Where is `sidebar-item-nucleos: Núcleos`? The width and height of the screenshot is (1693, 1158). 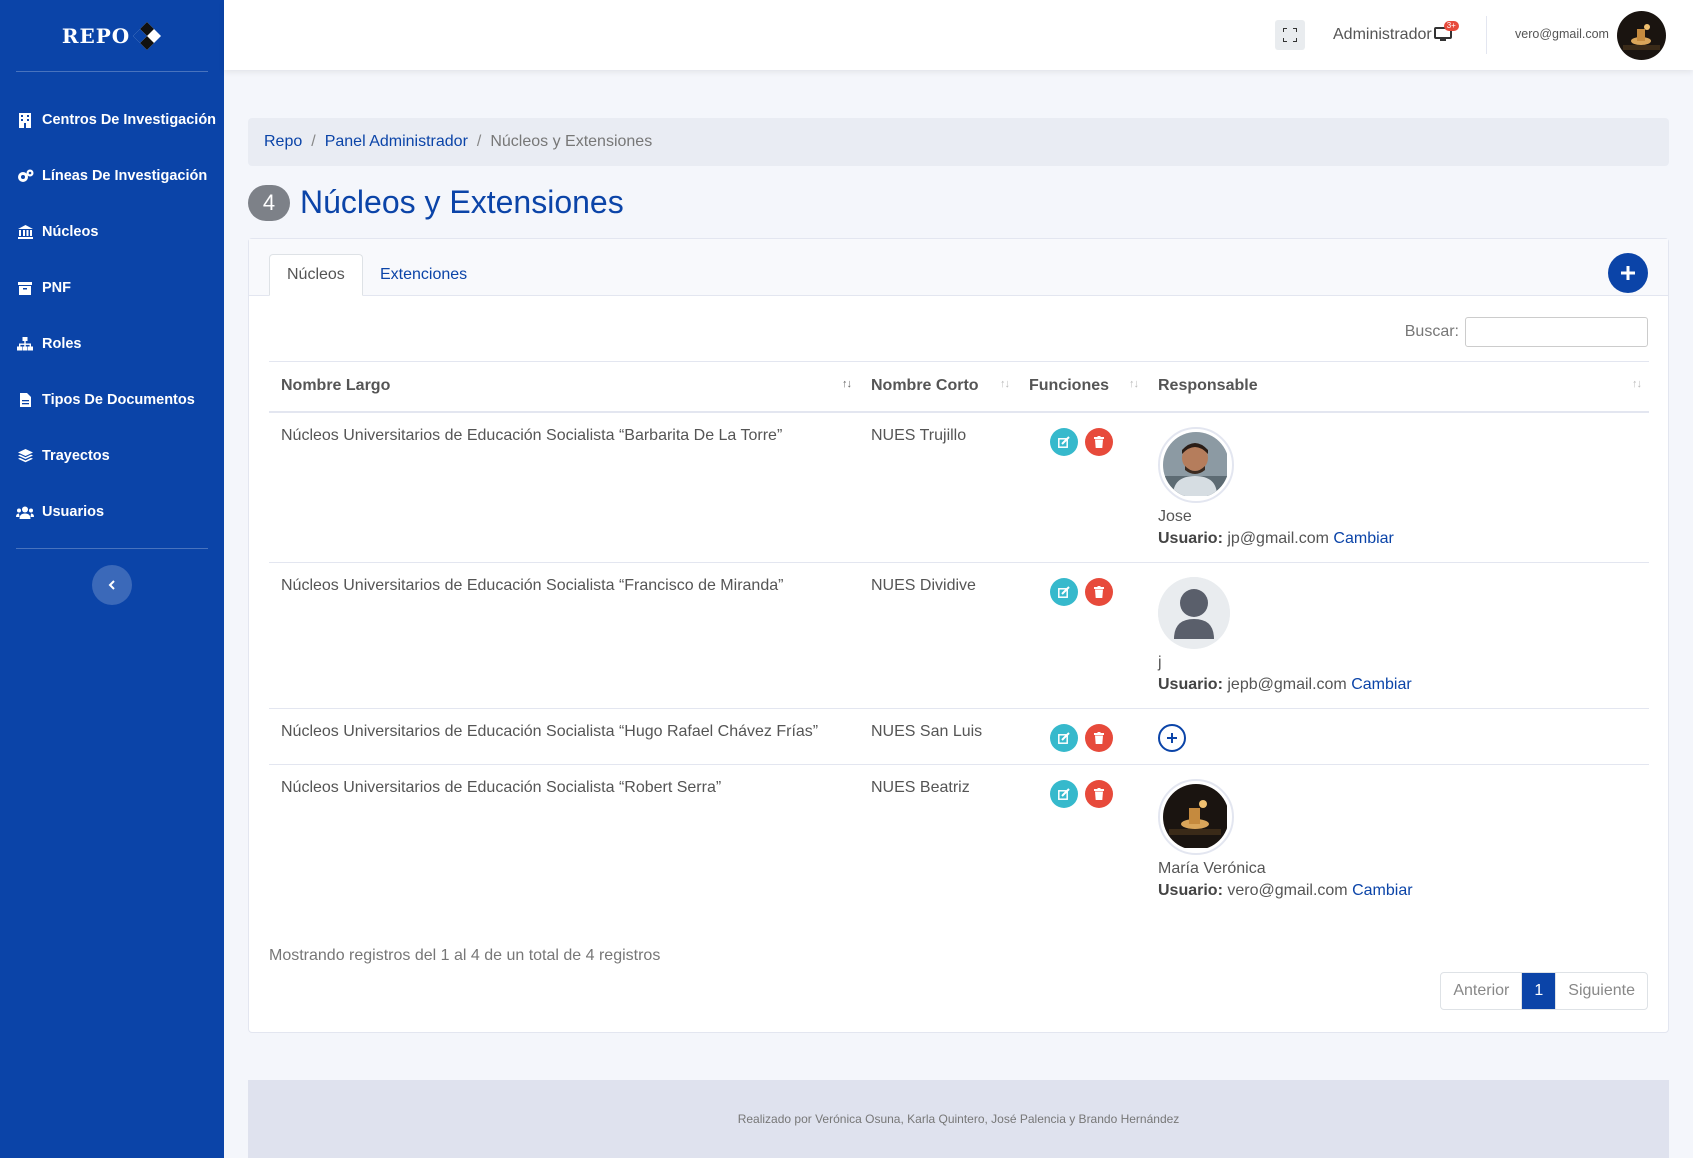
sidebar-item-nucleos: Núcleos is located at coordinates (112, 232).